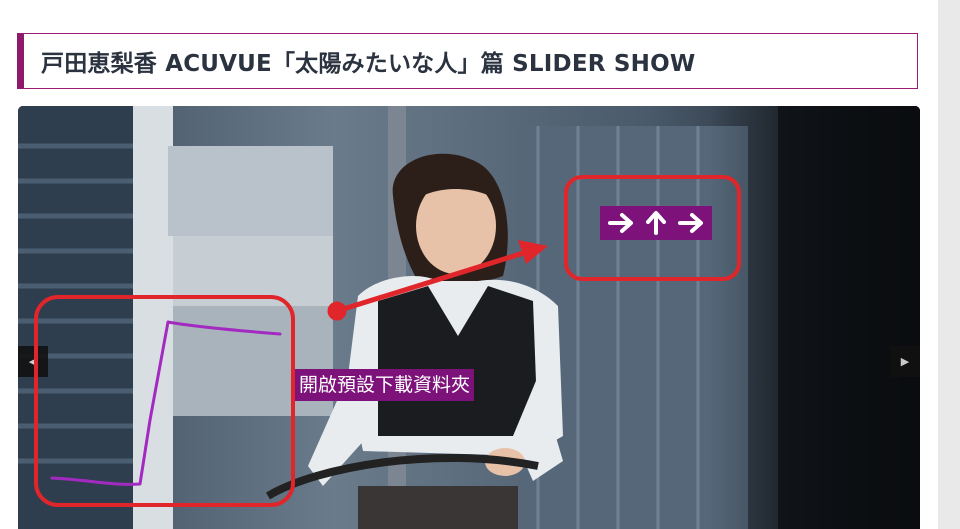  I want to click on arrow-sequence-badge, so click(656, 223).